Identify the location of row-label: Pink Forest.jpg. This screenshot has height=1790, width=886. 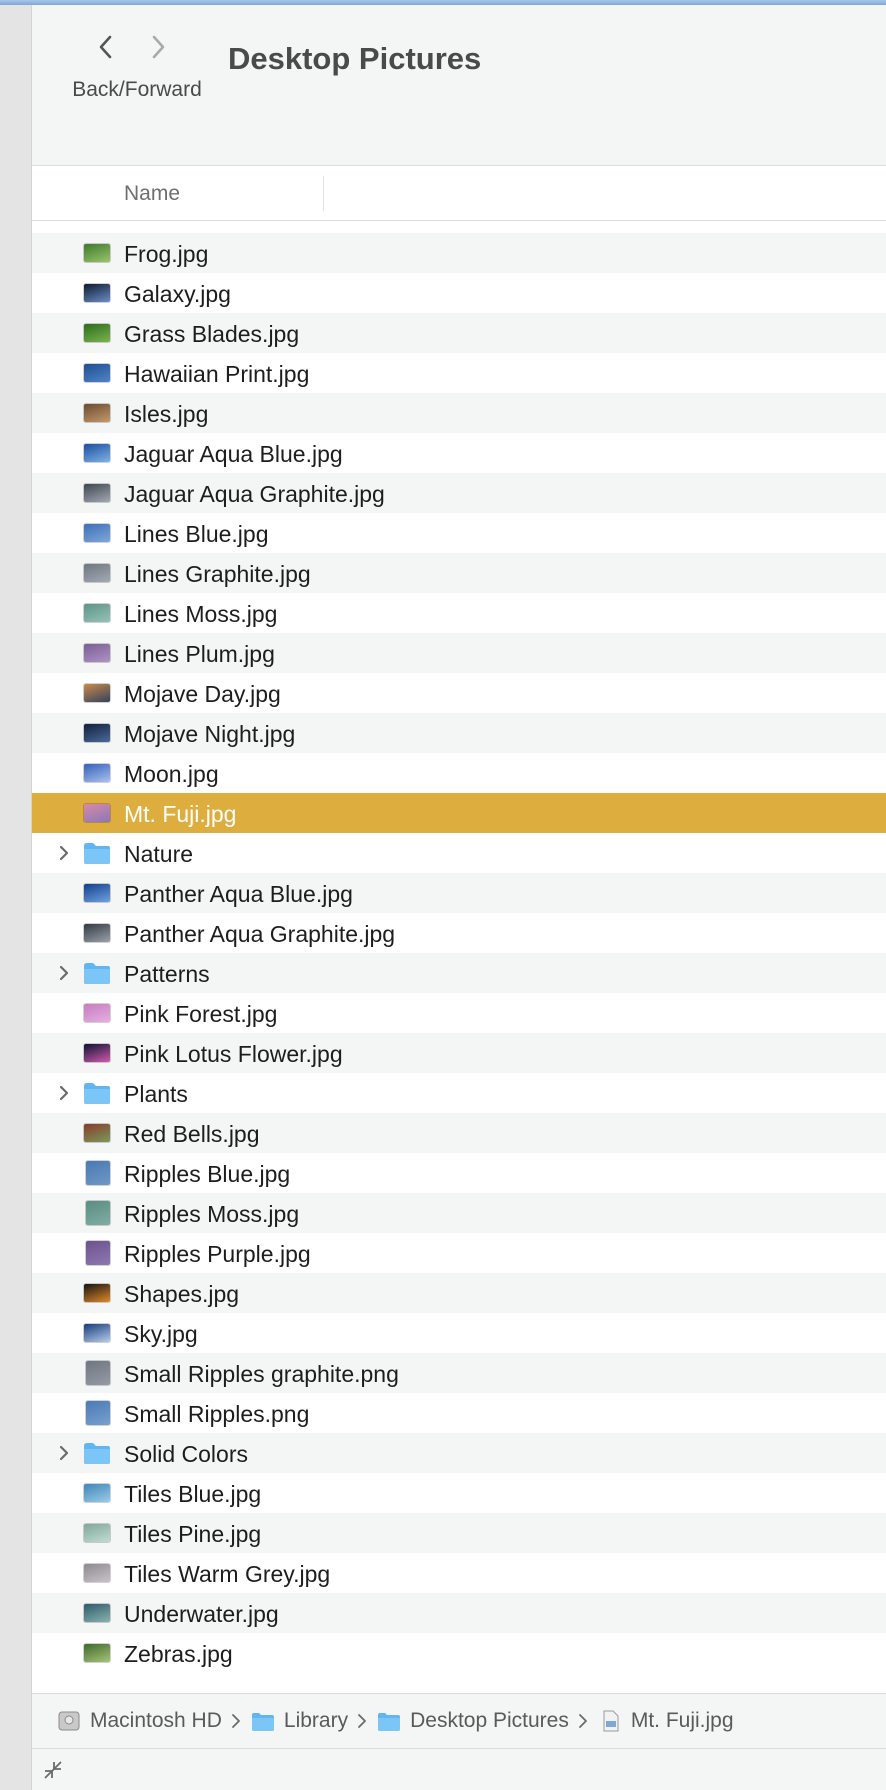
(201, 1014).